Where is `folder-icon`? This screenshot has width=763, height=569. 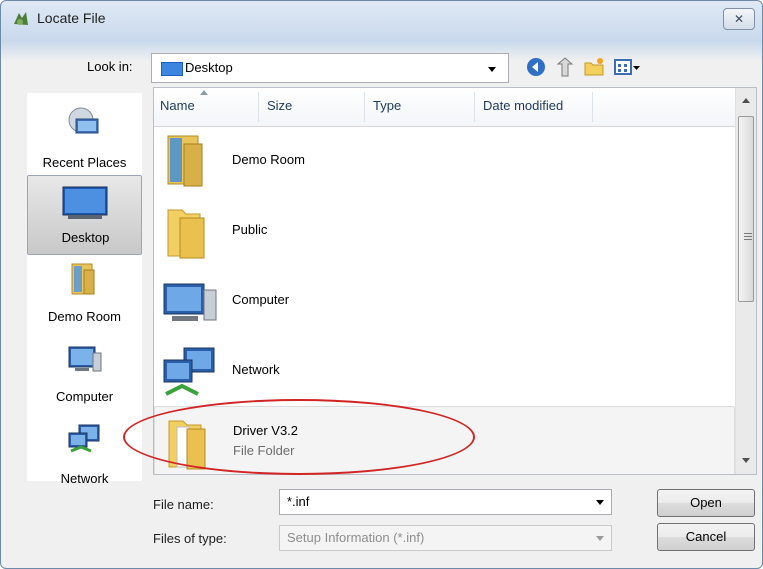 folder-icon is located at coordinates (186, 234).